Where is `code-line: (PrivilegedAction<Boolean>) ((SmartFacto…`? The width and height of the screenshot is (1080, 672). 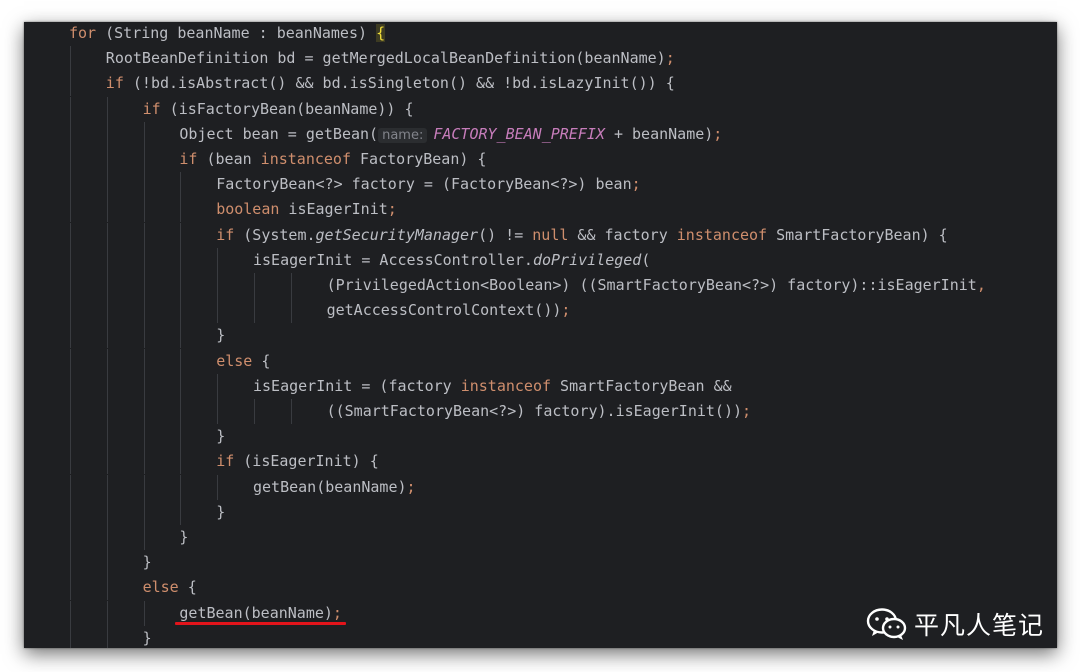 code-line: (PrivilegedAction<Boolean>) ((SmartFacto… is located at coordinates (540, 285).